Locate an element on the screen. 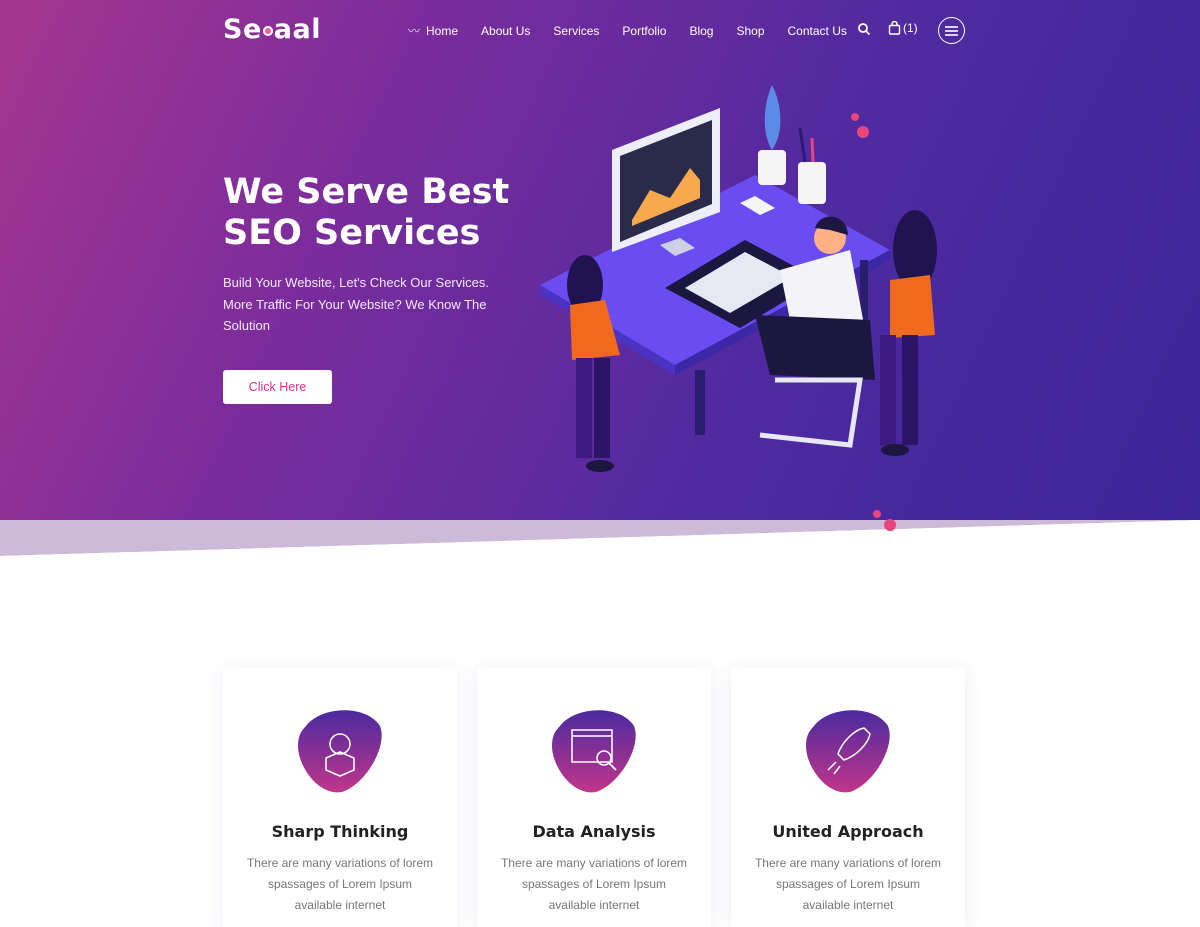 This screenshot has width=1200, height=927. nav-services: Services is located at coordinates (576, 30).